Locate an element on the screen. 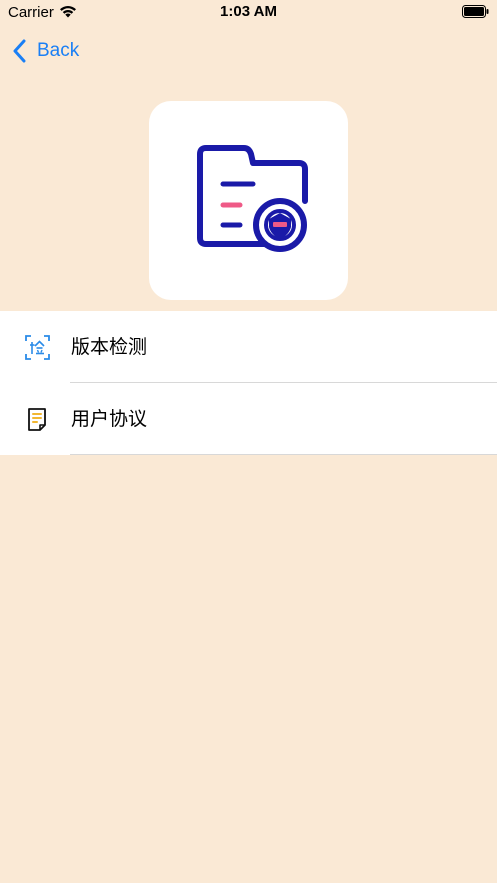  document-icon is located at coordinates (37, 419).